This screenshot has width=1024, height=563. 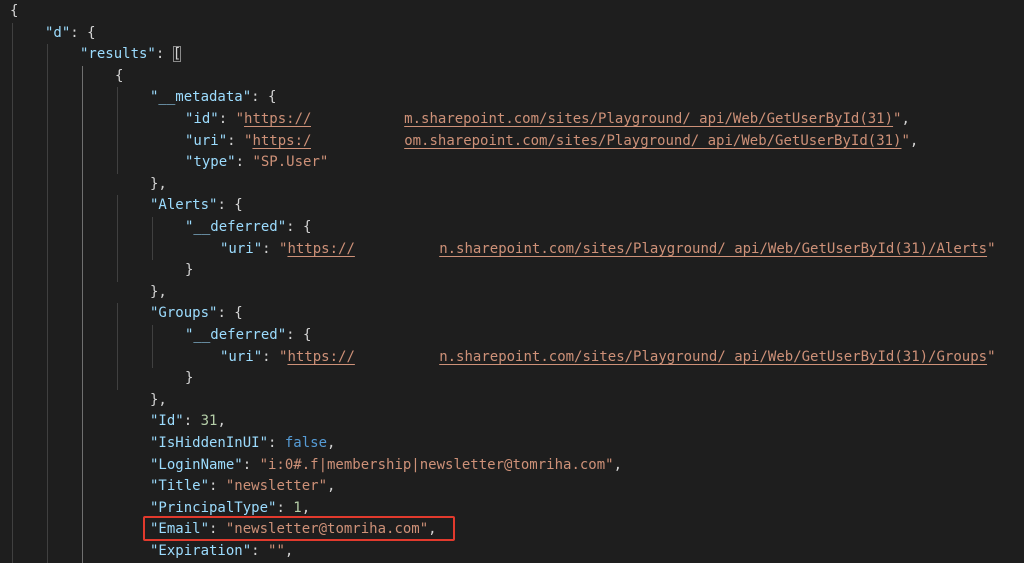 I want to click on code-line: "Groups": {, so click(x=196, y=314).